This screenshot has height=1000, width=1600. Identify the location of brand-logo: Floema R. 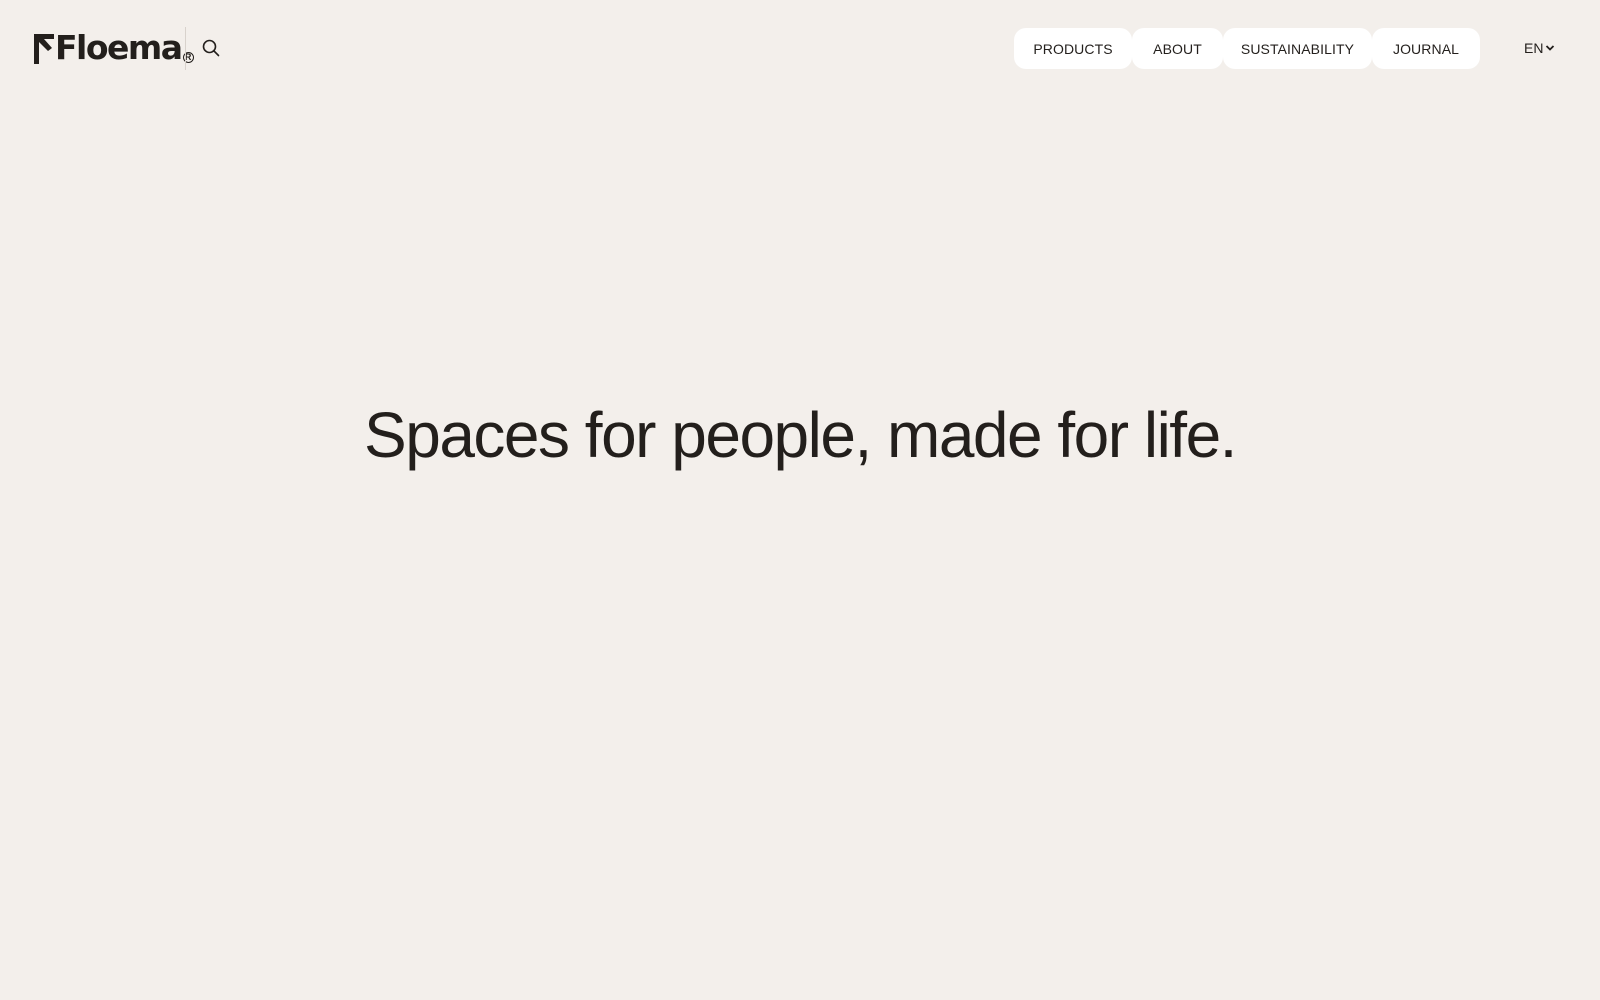
(114, 46).